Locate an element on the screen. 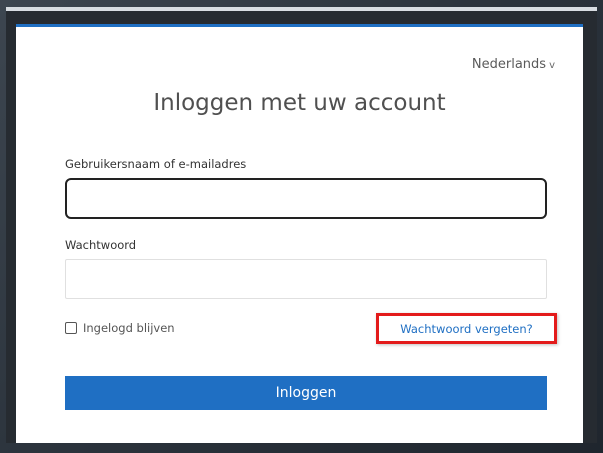  highlight-box: Wachtwoord vergeten? is located at coordinates (466, 328).